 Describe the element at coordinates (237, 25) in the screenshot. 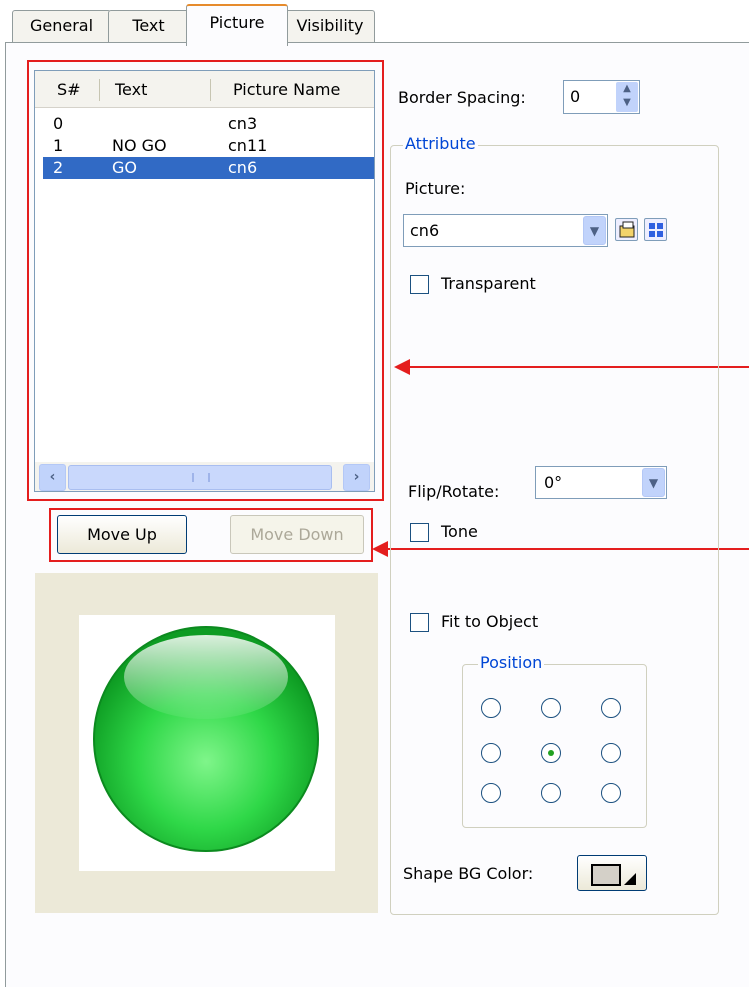

I see `tab-picture: Picture` at that location.